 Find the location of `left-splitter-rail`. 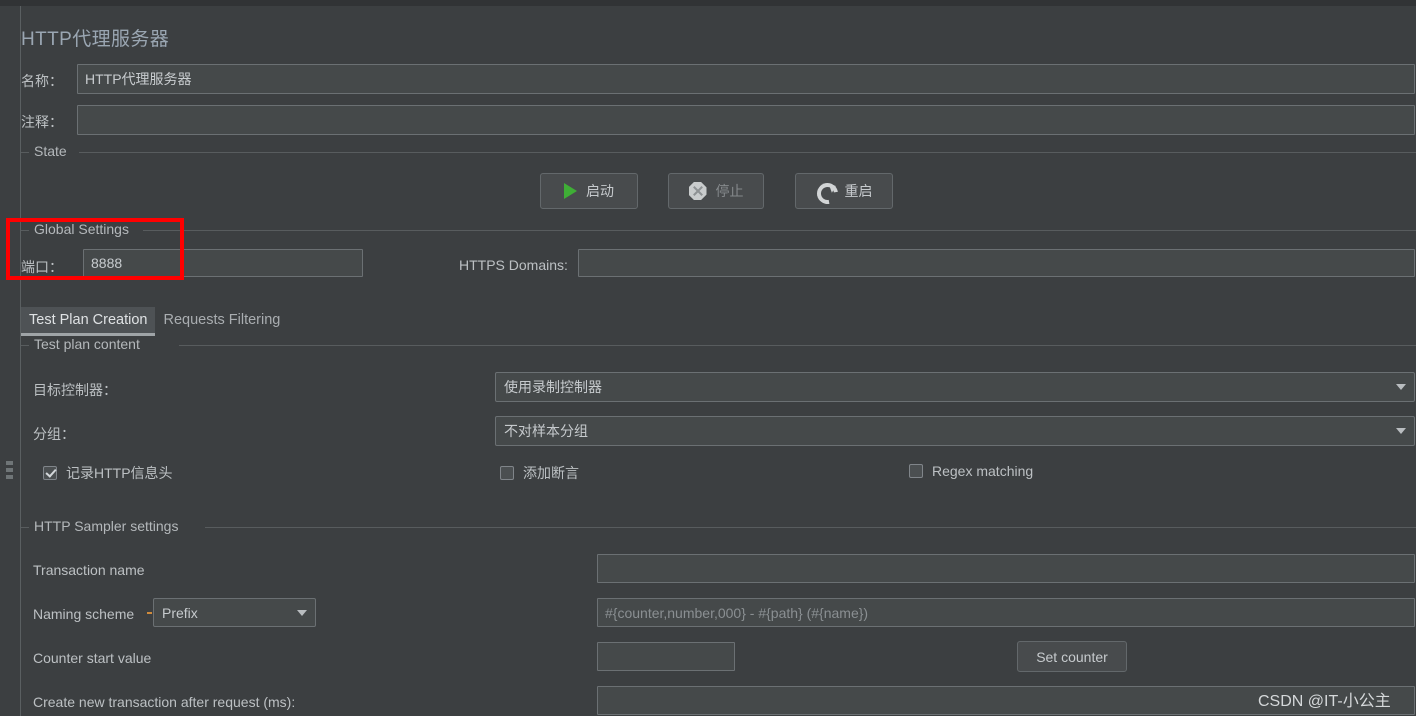

left-splitter-rail is located at coordinates (10, 361).